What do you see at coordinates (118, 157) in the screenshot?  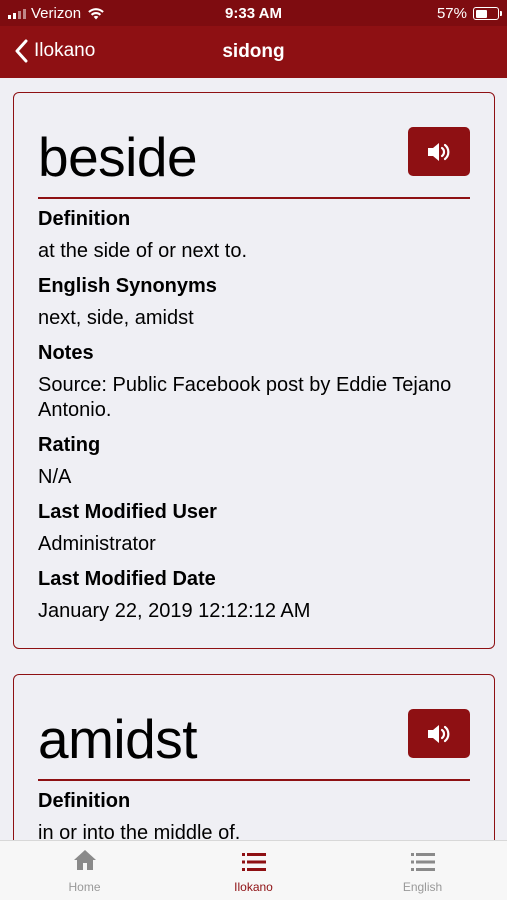 I see `entry-word: beside` at bounding box center [118, 157].